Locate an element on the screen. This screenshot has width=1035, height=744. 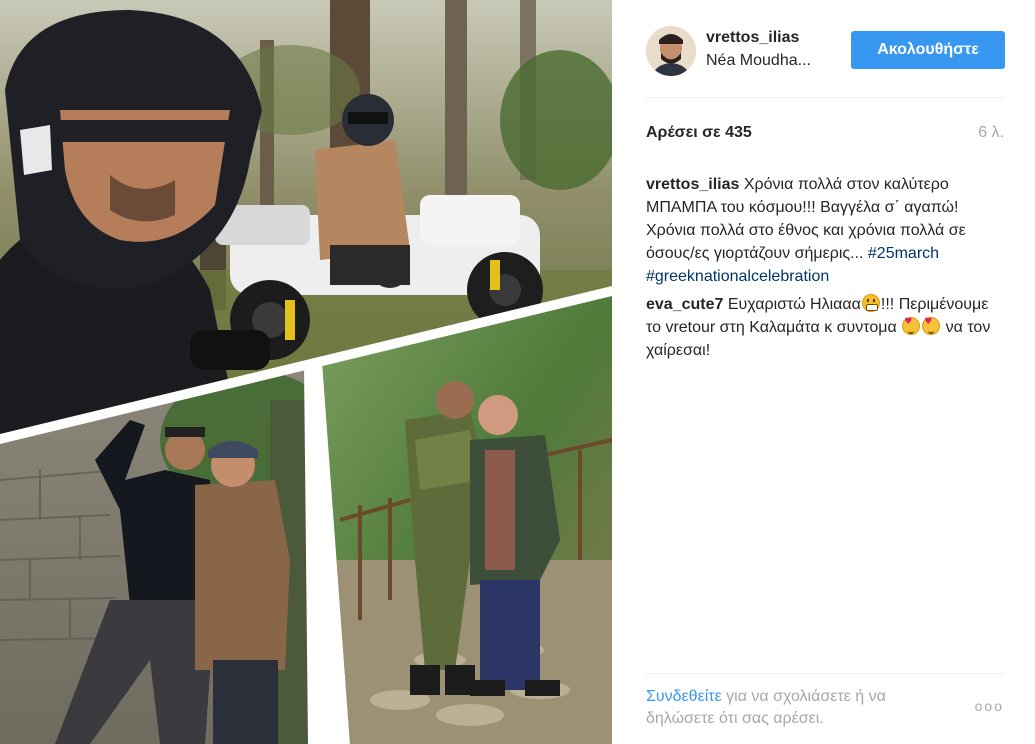
hashtag-link: #greeknationalcelebration is located at coordinates (737, 276).